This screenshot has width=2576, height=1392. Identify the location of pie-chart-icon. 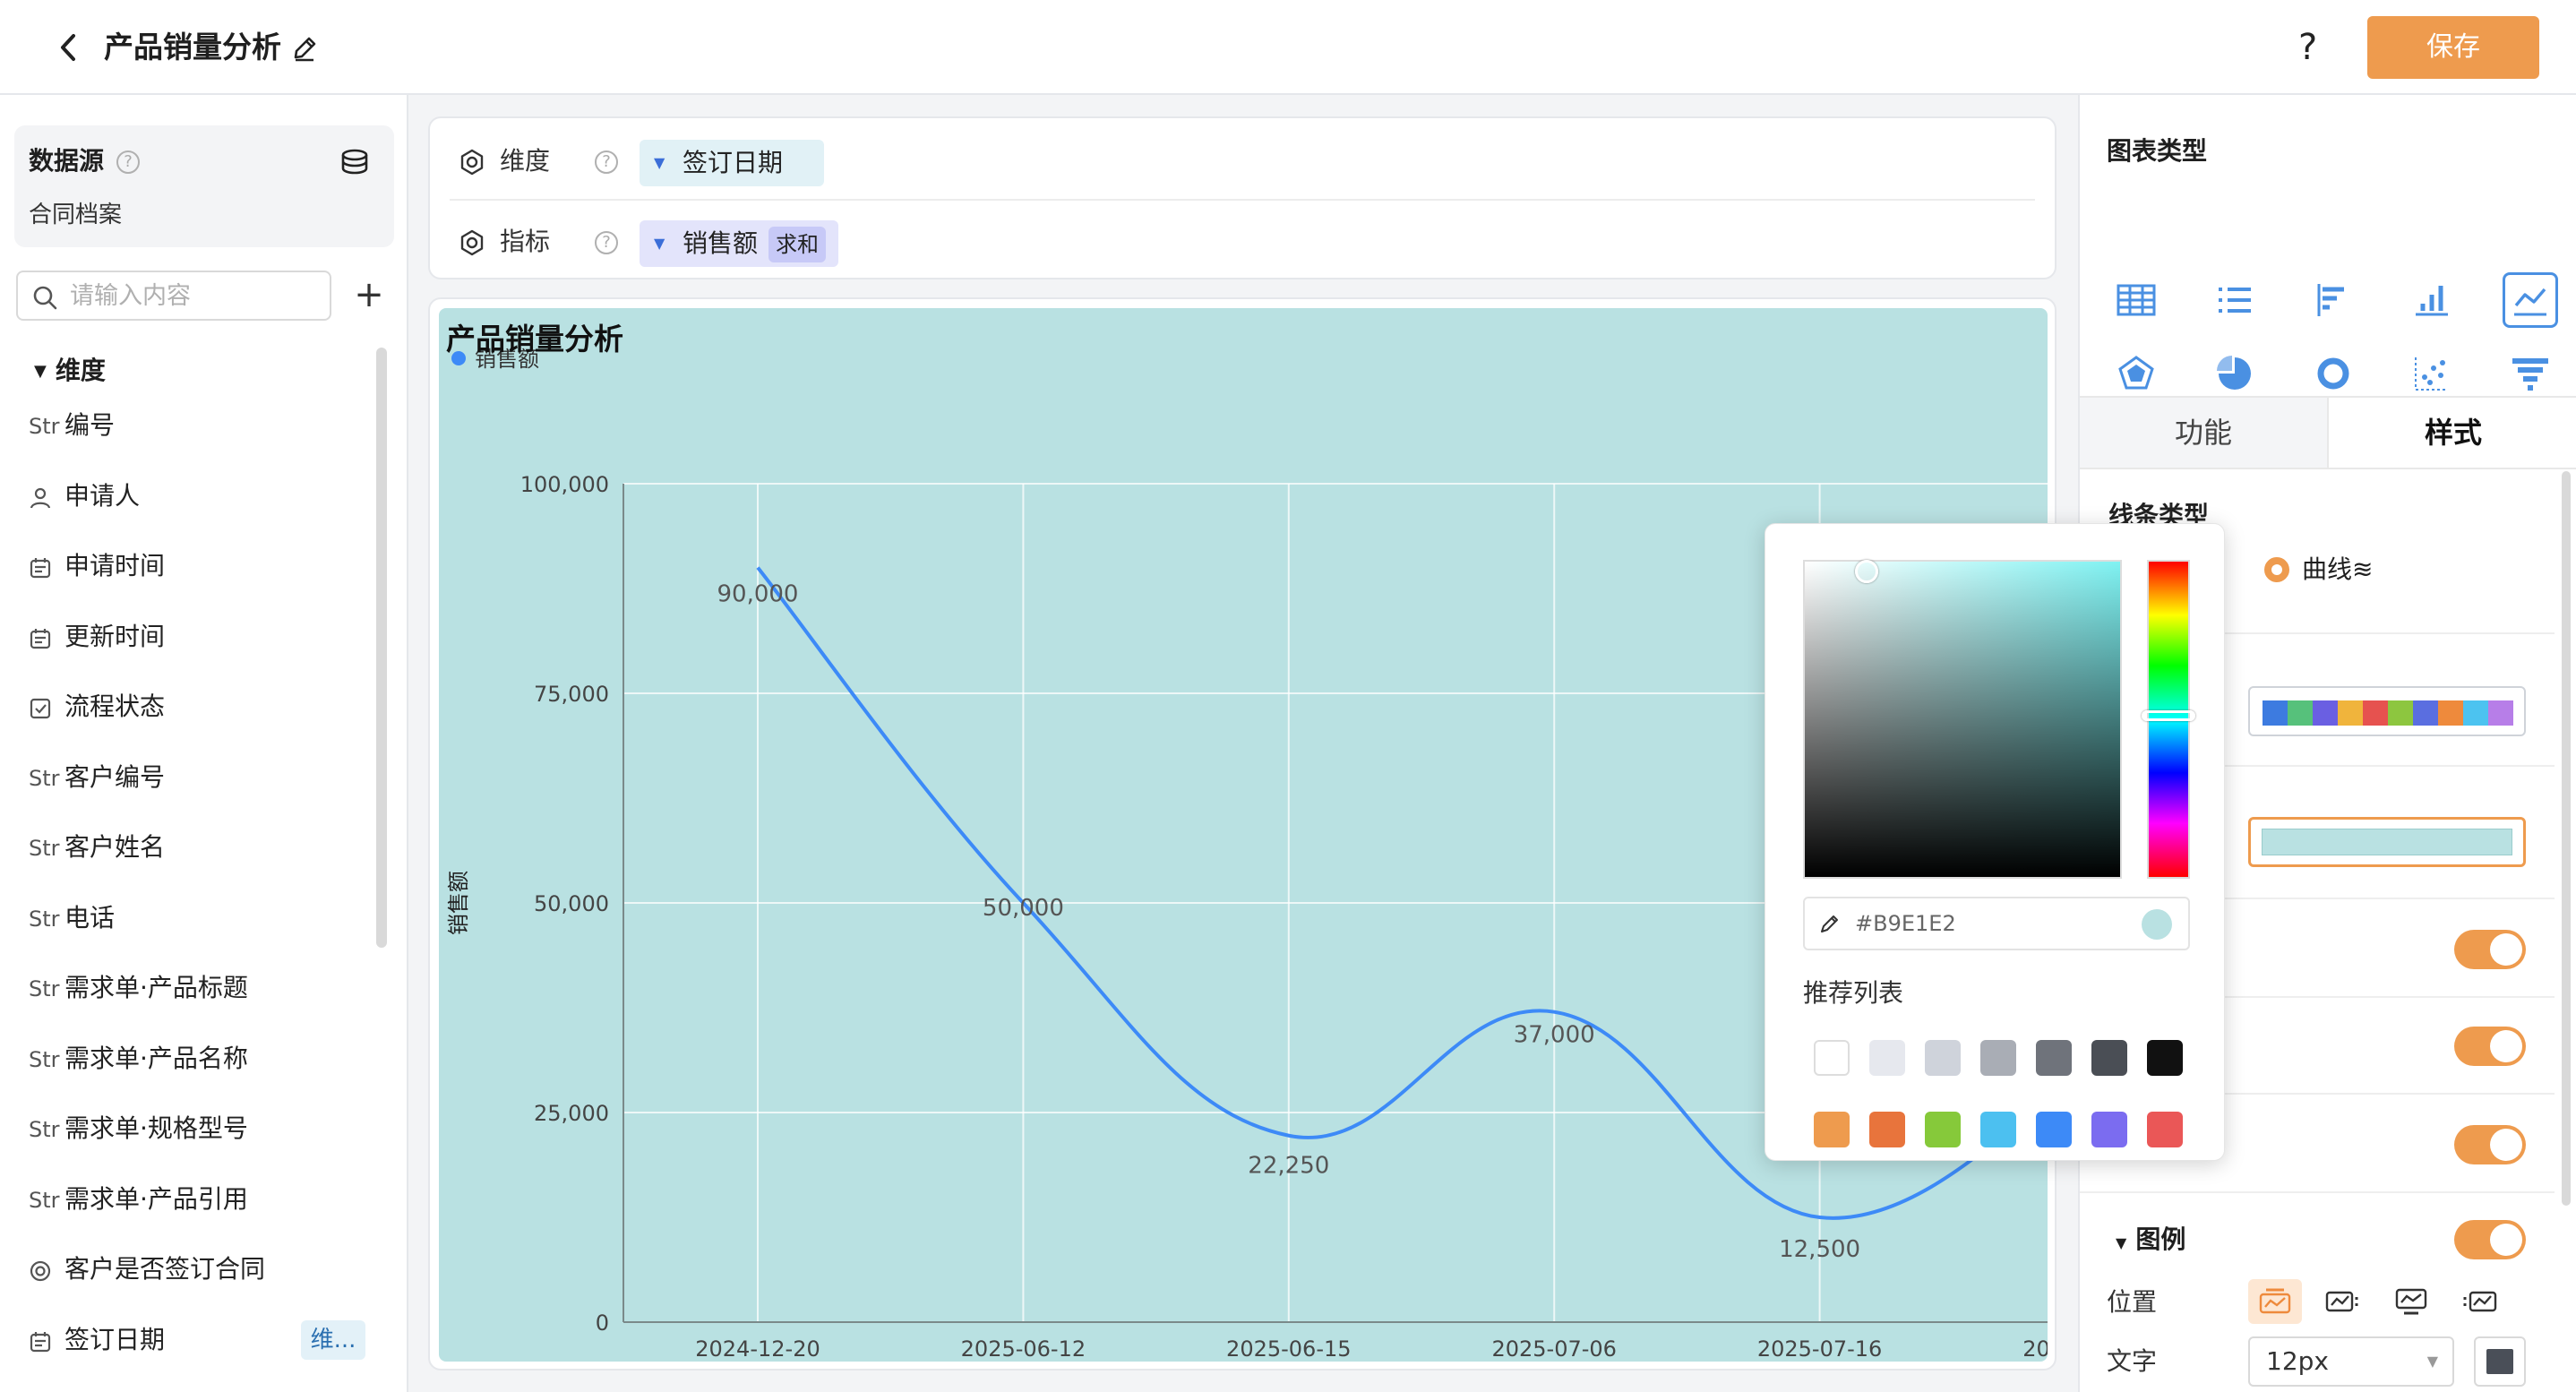
(2235, 373).